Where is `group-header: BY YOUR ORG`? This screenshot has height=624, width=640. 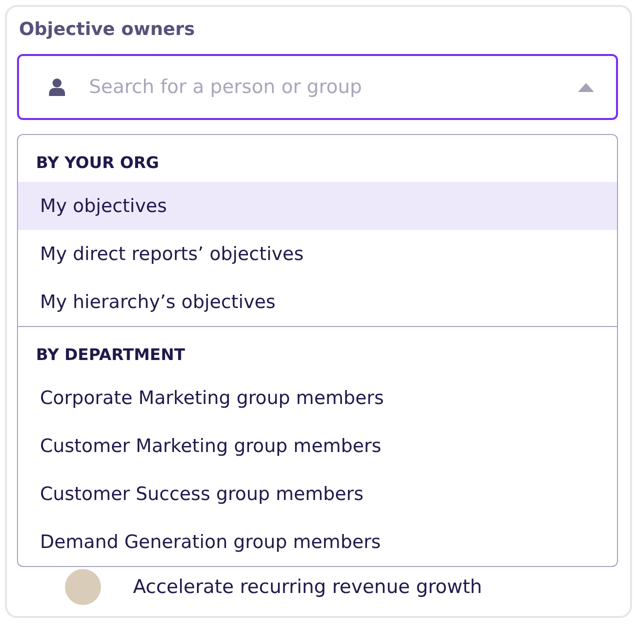
group-header: BY YOUR ORG is located at coordinates (97, 163).